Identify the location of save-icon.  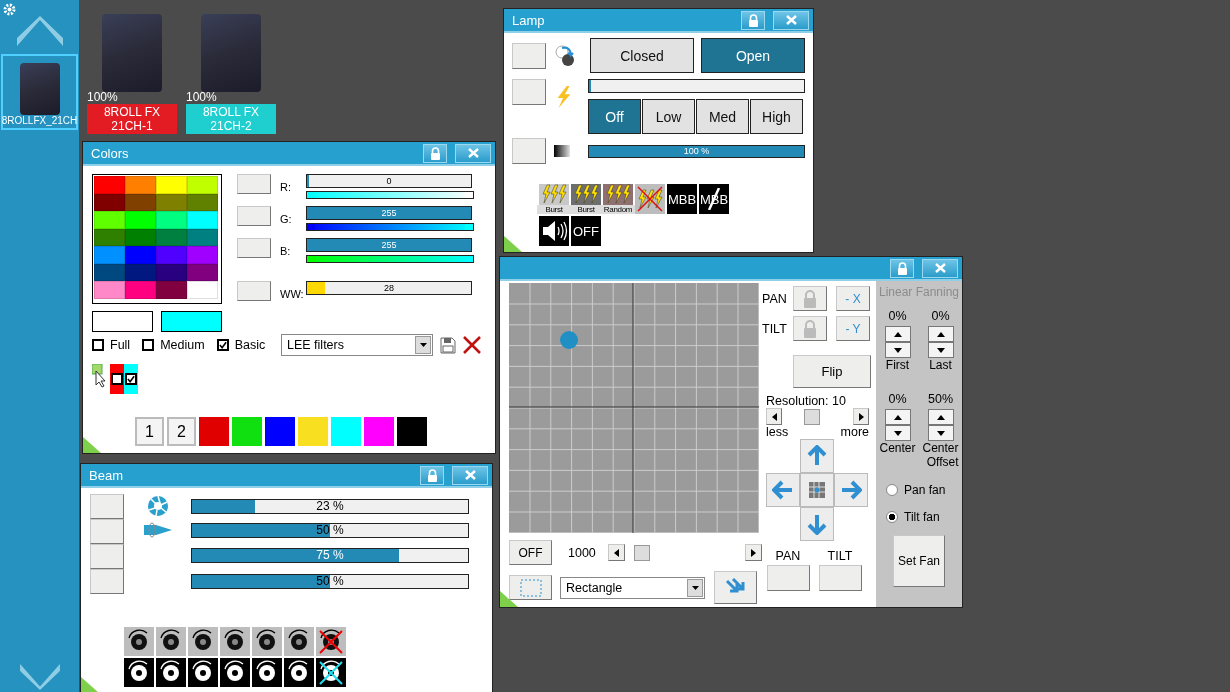
(448, 345).